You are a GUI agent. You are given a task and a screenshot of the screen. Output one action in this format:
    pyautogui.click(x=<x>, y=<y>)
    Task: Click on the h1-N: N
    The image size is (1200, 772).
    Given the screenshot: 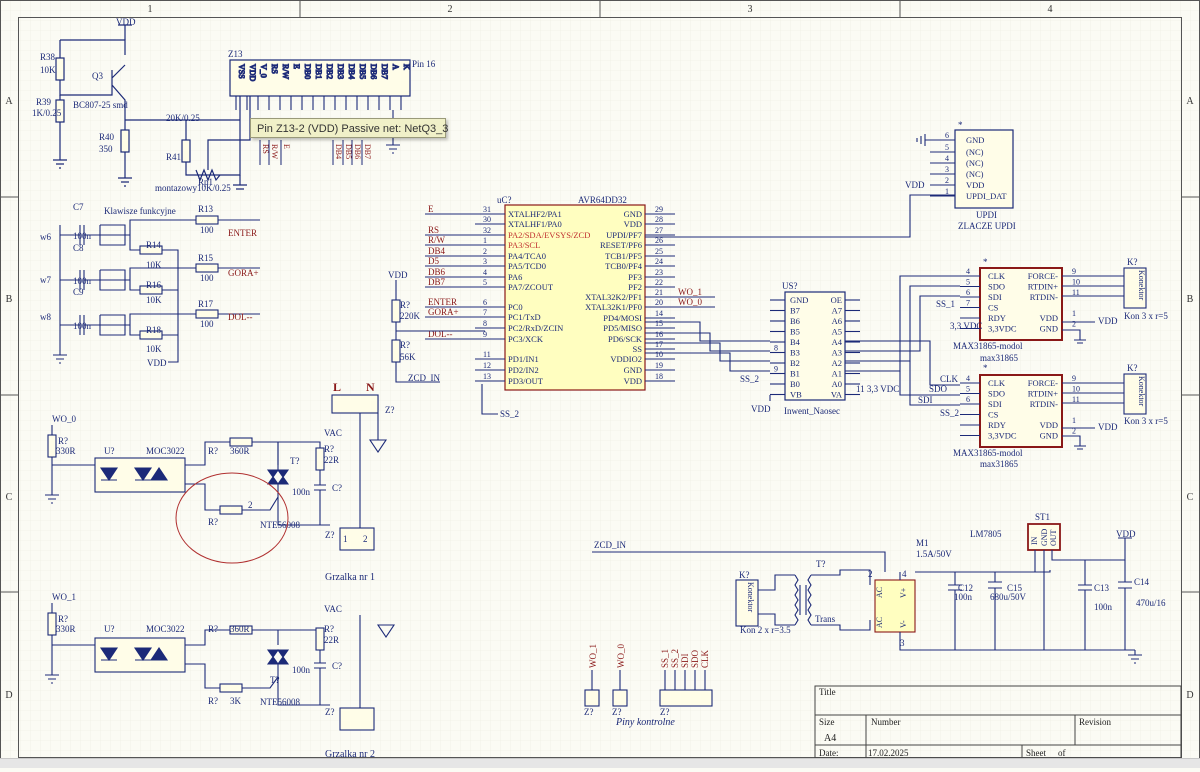 What is the action you would take?
    pyautogui.click(x=370, y=387)
    